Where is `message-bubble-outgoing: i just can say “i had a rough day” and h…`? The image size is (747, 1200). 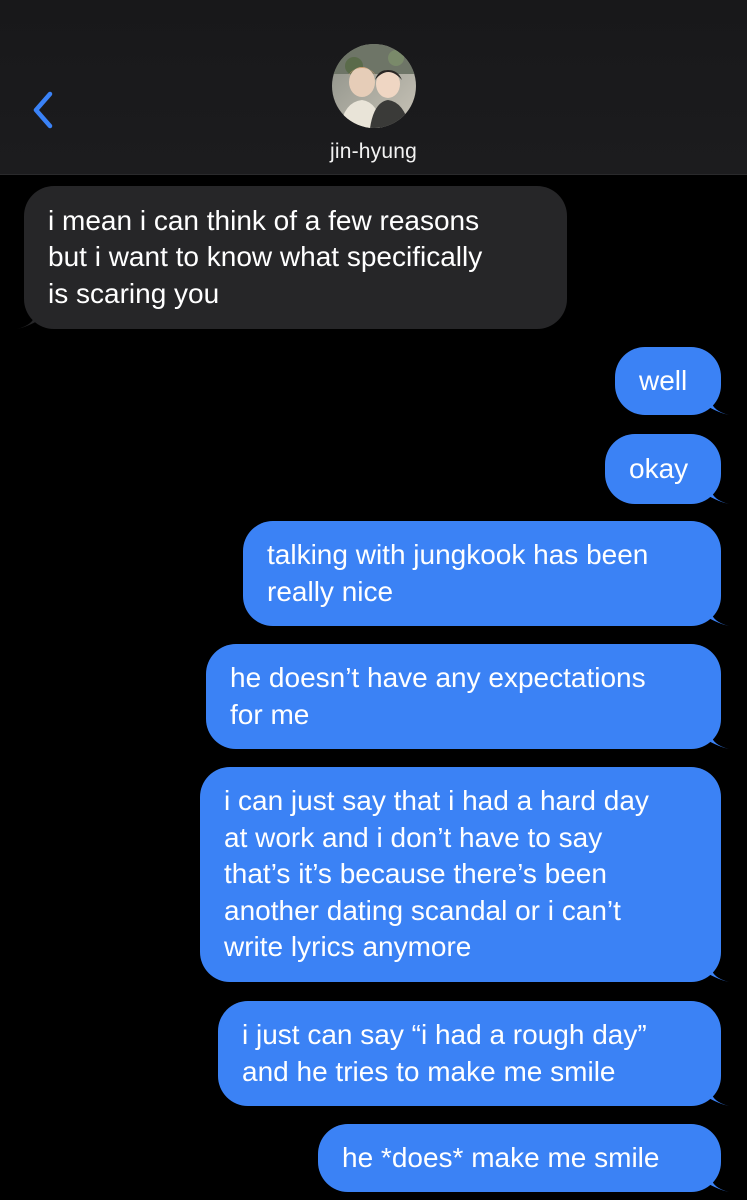 message-bubble-outgoing: i just can say “i had a rough day” and h… is located at coordinates (469, 1053).